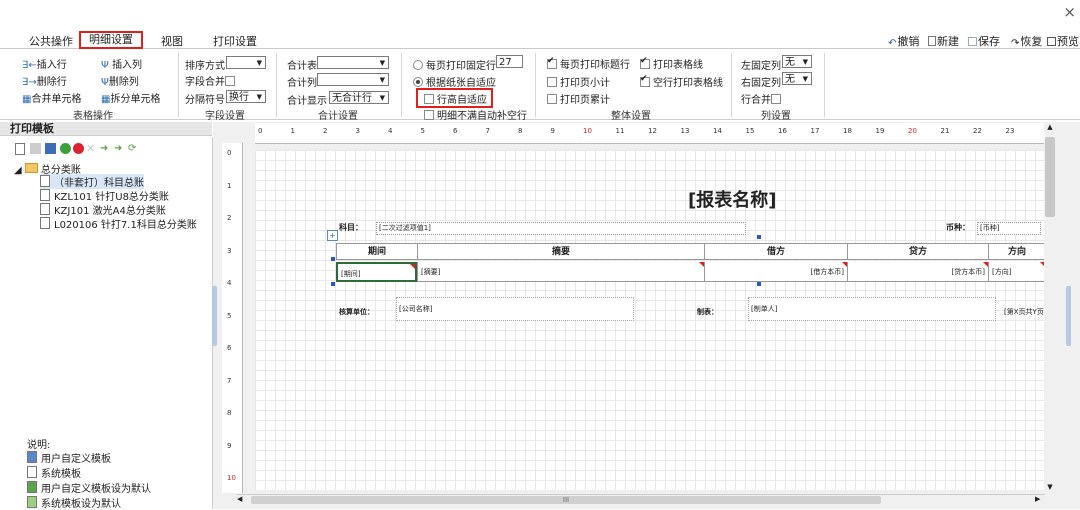 The image size is (1080, 510). What do you see at coordinates (1068, 316) in the screenshot?
I see `right-splitter-handle` at bounding box center [1068, 316].